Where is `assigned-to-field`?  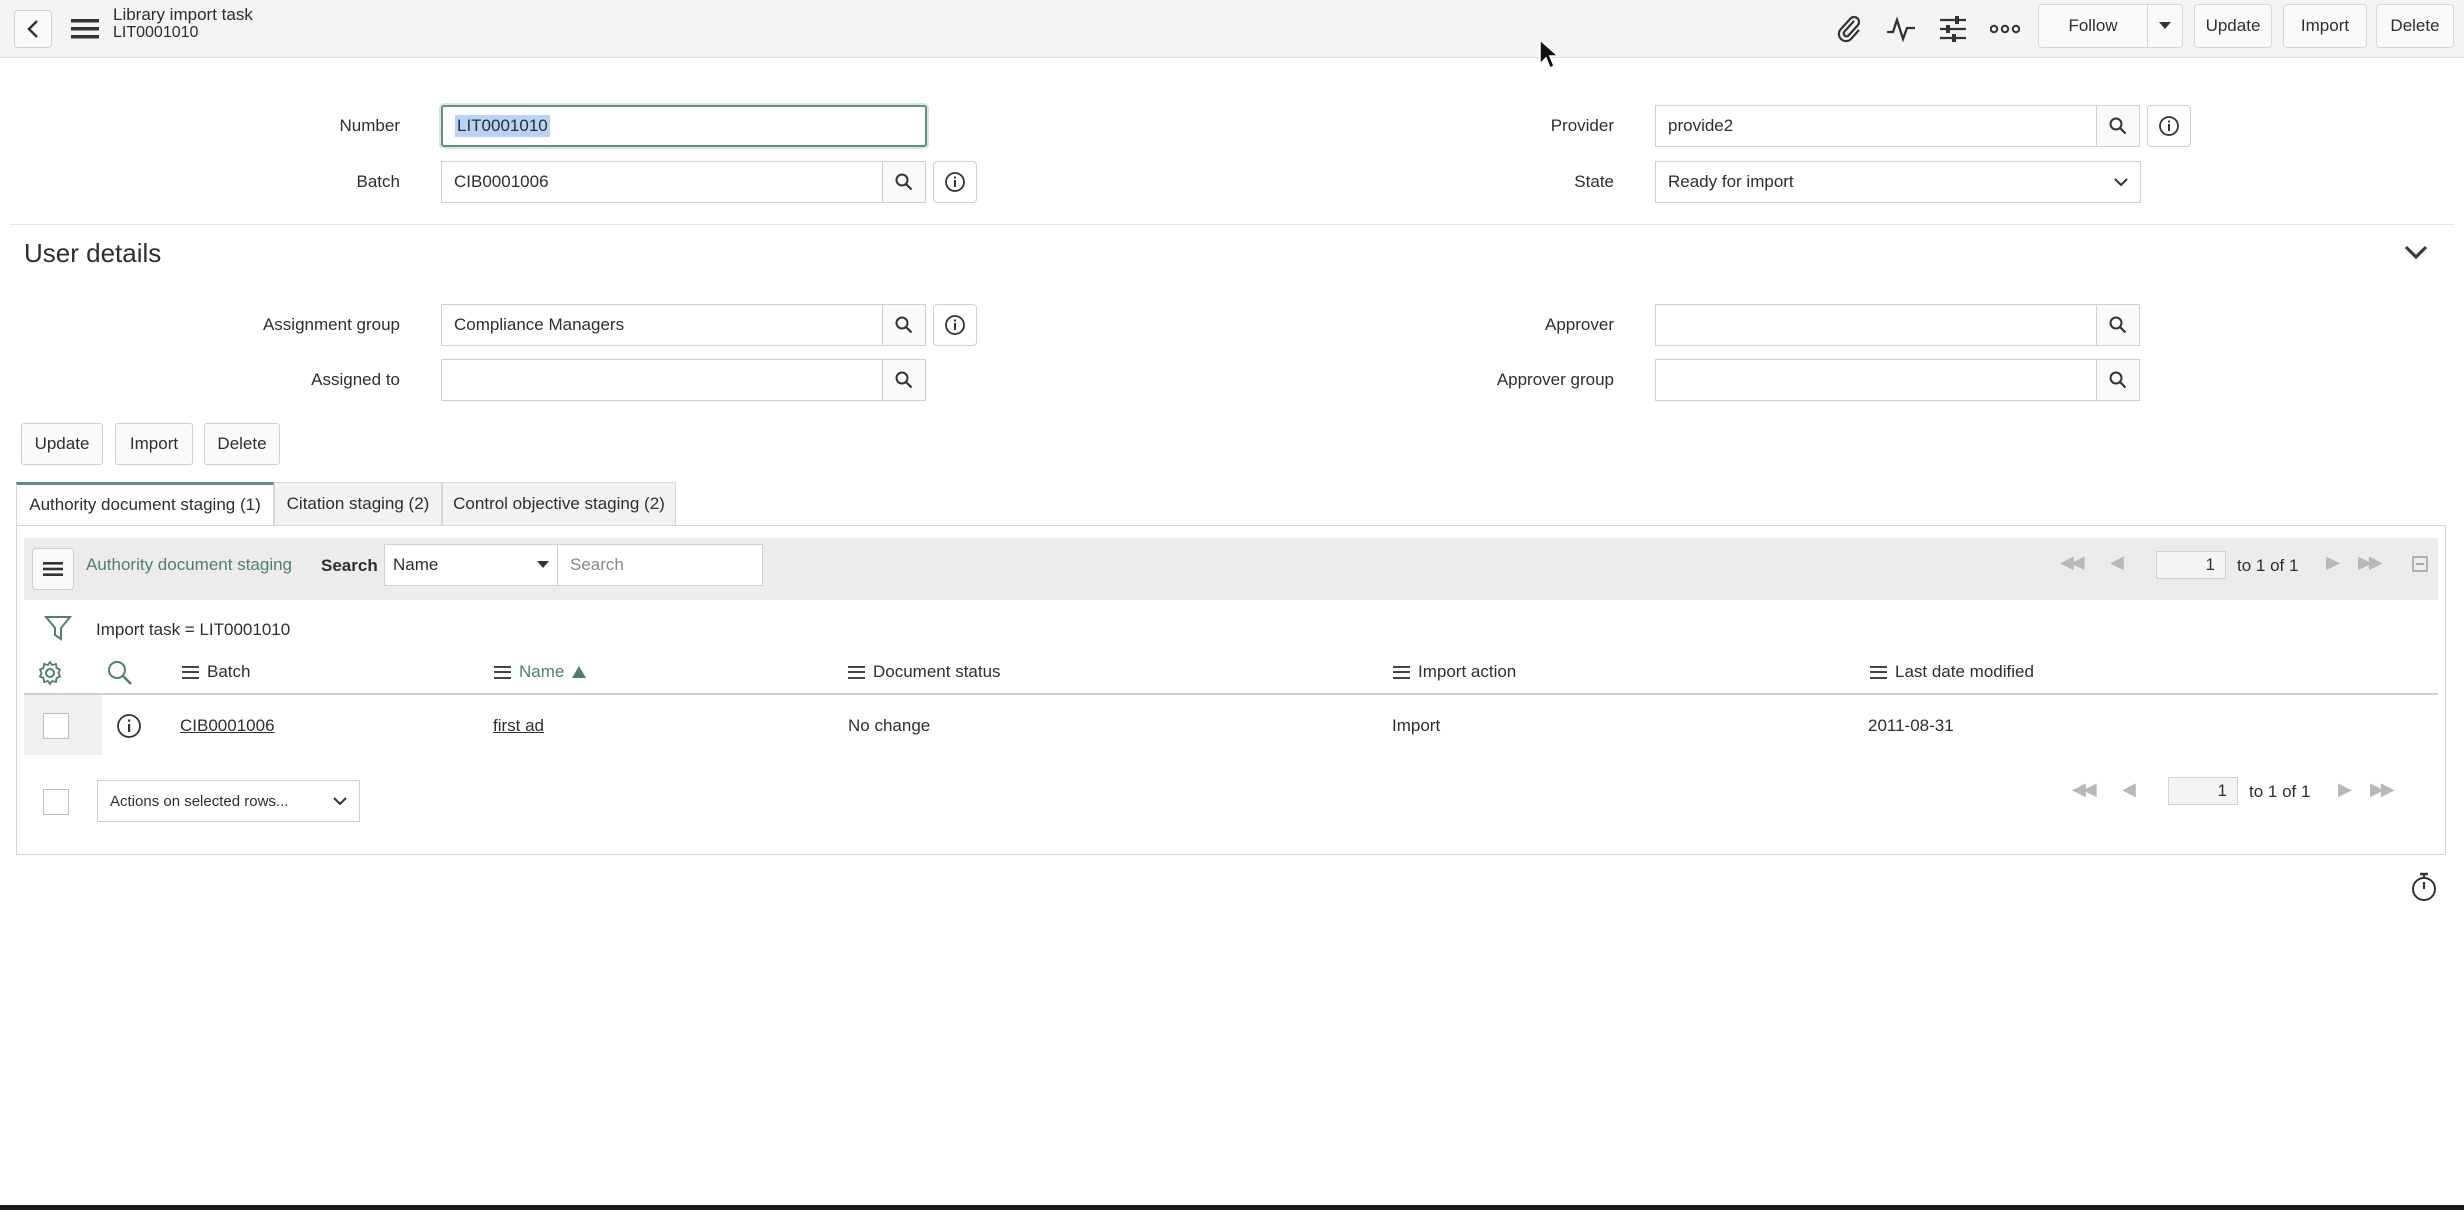 assigned-to-field is located at coordinates (662, 380).